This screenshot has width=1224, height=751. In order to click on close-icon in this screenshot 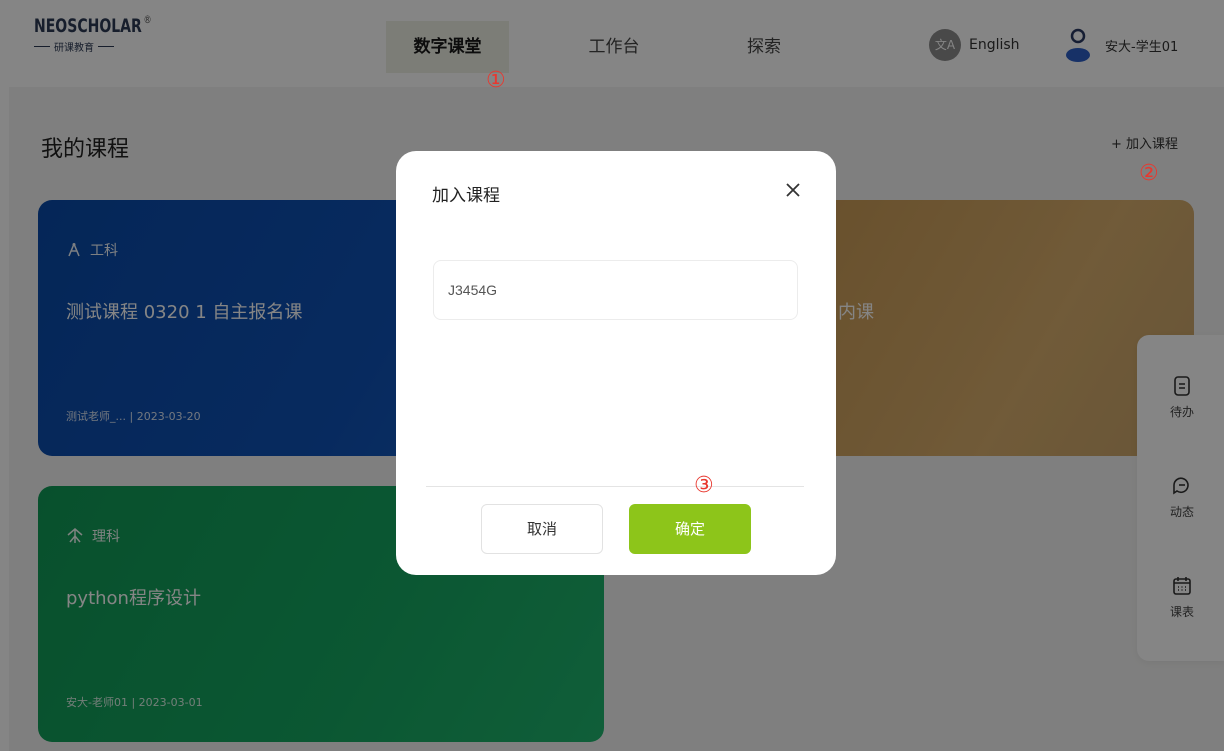, I will do `click(793, 190)`.